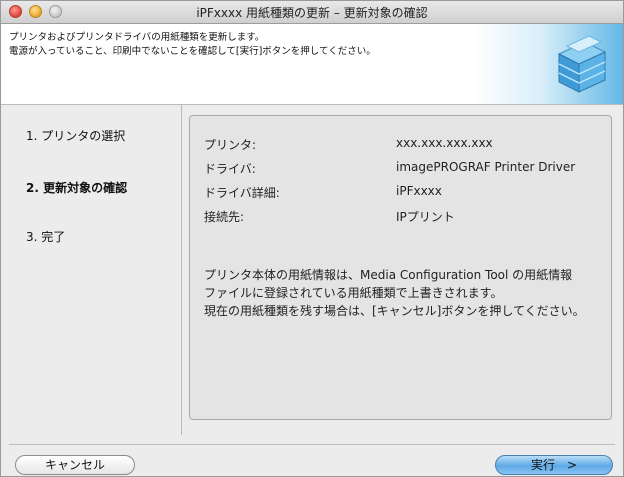 The width and height of the screenshot is (624, 477). Describe the element at coordinates (312, 444) in the screenshot. I see `footer-divider` at that location.